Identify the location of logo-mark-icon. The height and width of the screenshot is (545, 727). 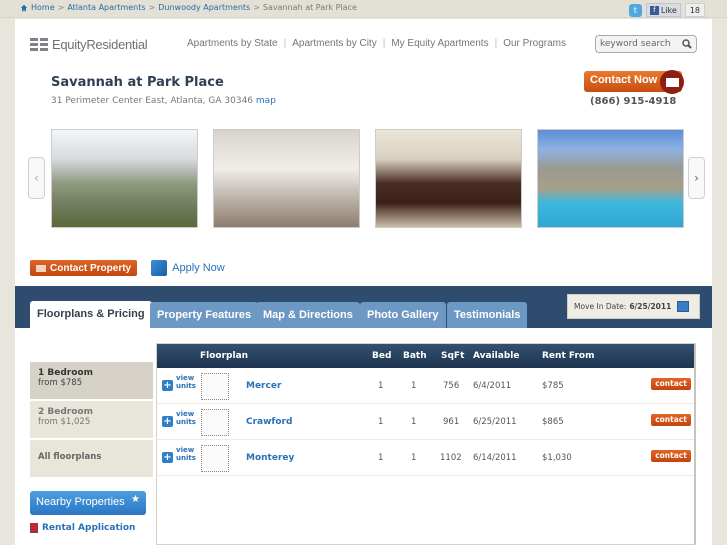
(39, 44).